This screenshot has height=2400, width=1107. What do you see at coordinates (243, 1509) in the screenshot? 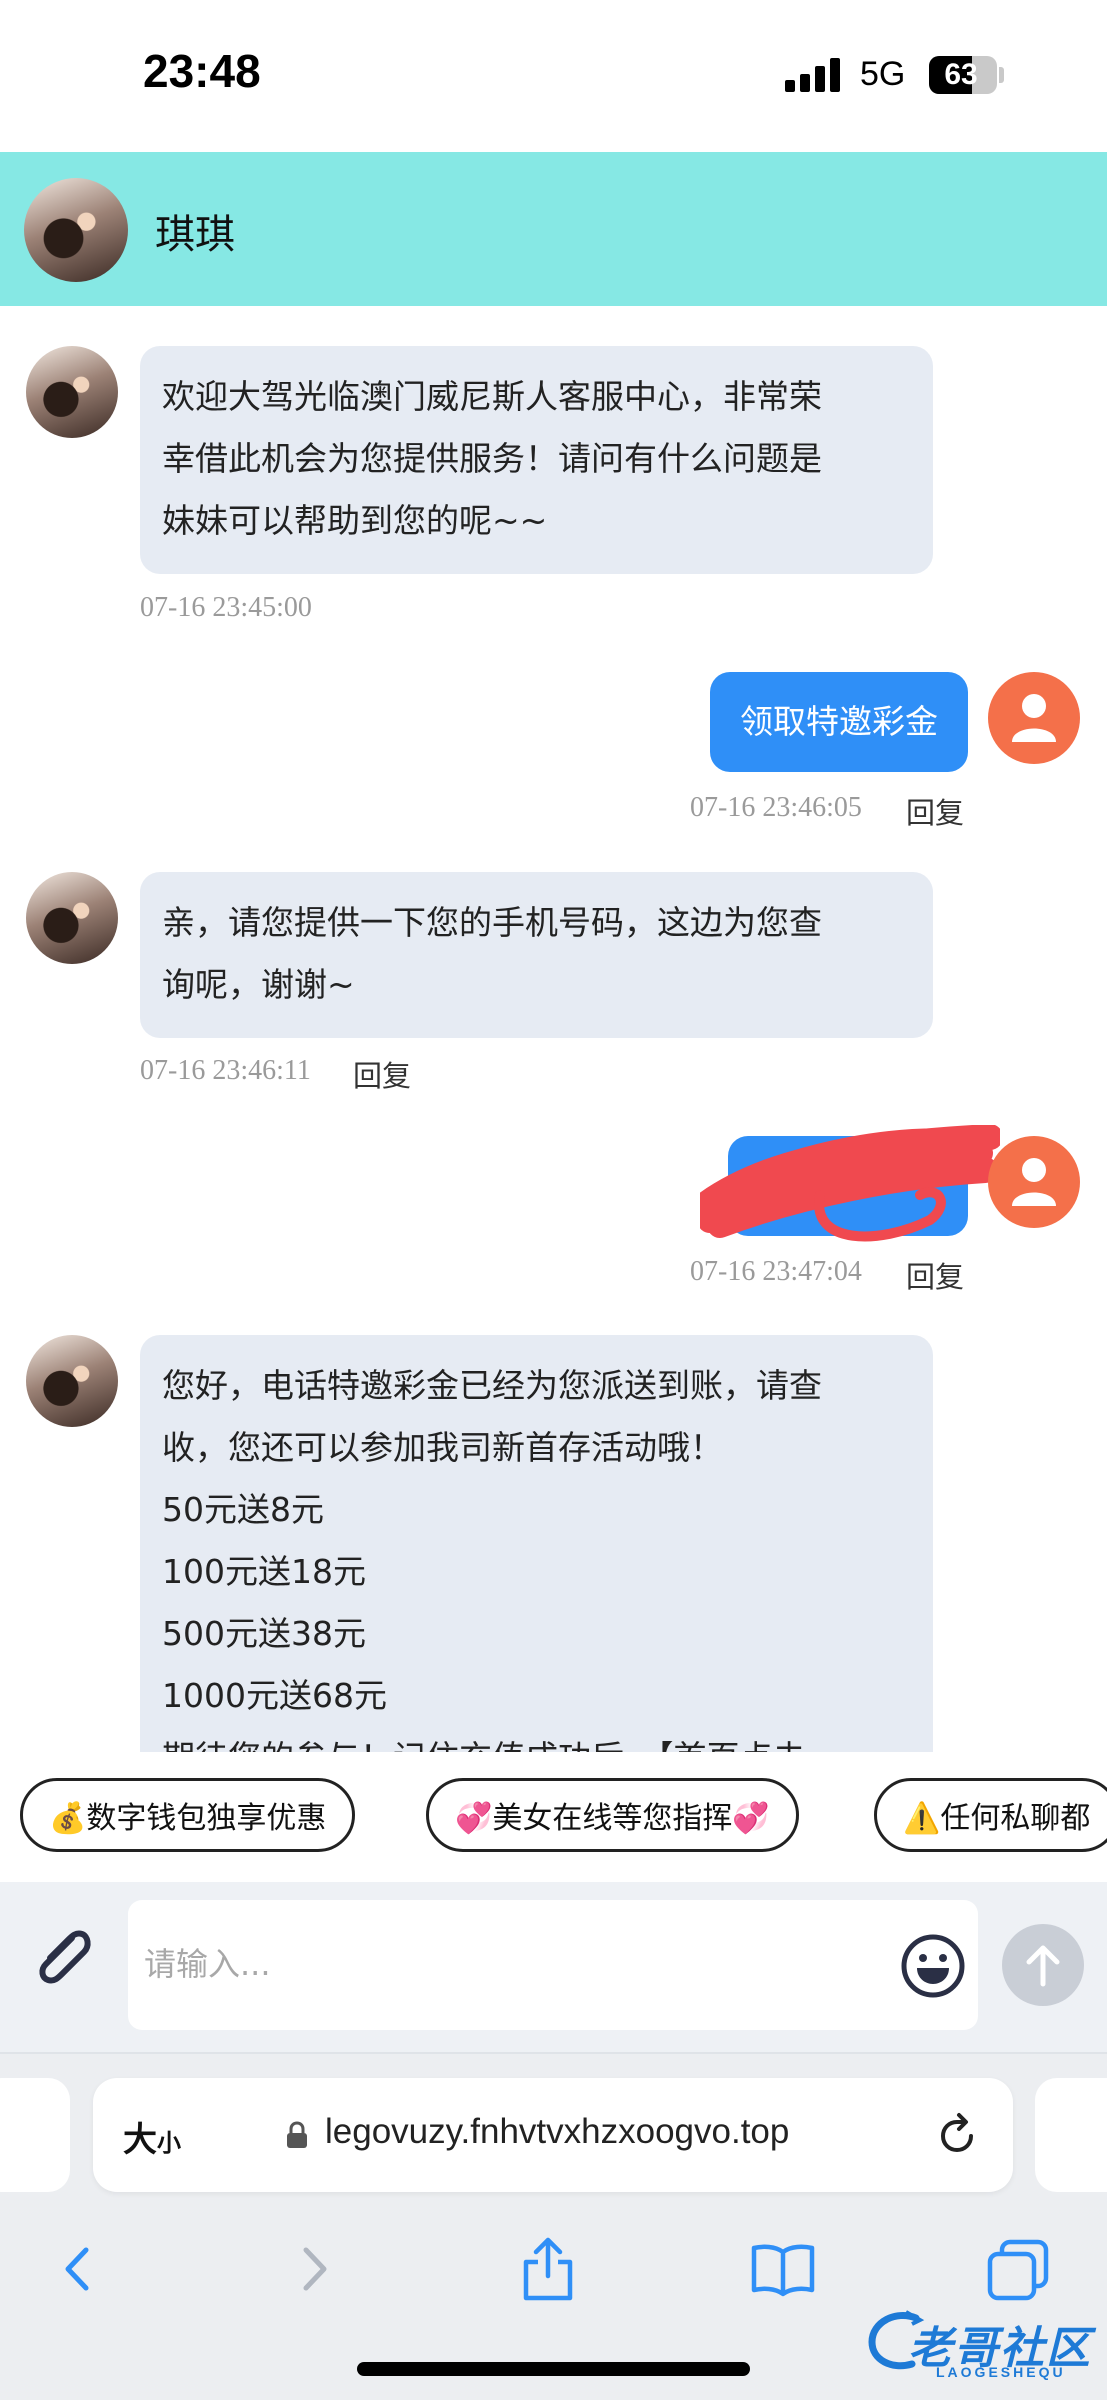
I see `message-line: 50元送8元` at bounding box center [243, 1509].